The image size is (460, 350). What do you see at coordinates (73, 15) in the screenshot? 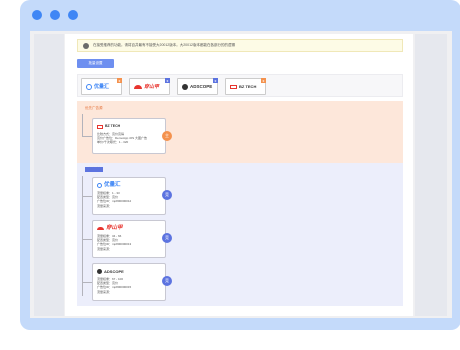
I see `maximize-dot-icon` at bounding box center [73, 15].